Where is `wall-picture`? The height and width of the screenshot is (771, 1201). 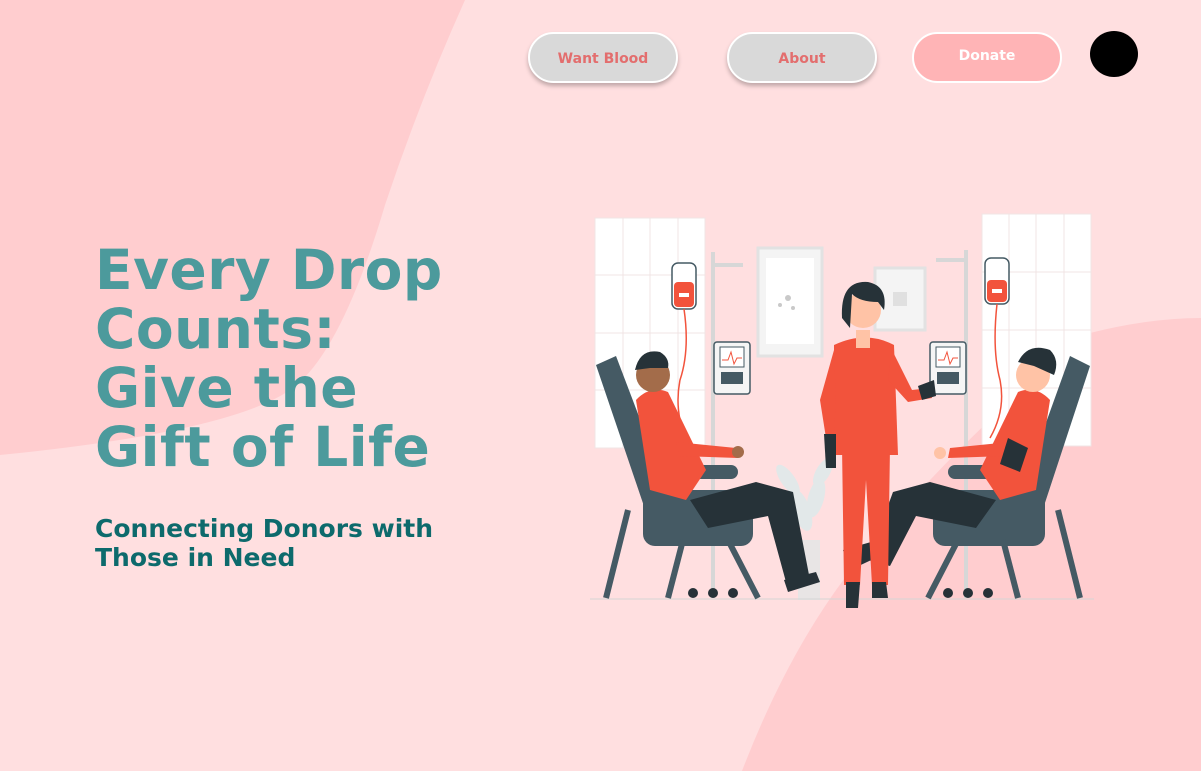 wall-picture is located at coordinates (790, 302).